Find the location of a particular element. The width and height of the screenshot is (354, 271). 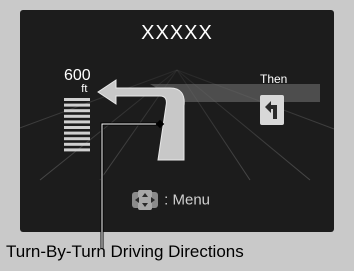

menu-label: : Menu is located at coordinates (187, 200).